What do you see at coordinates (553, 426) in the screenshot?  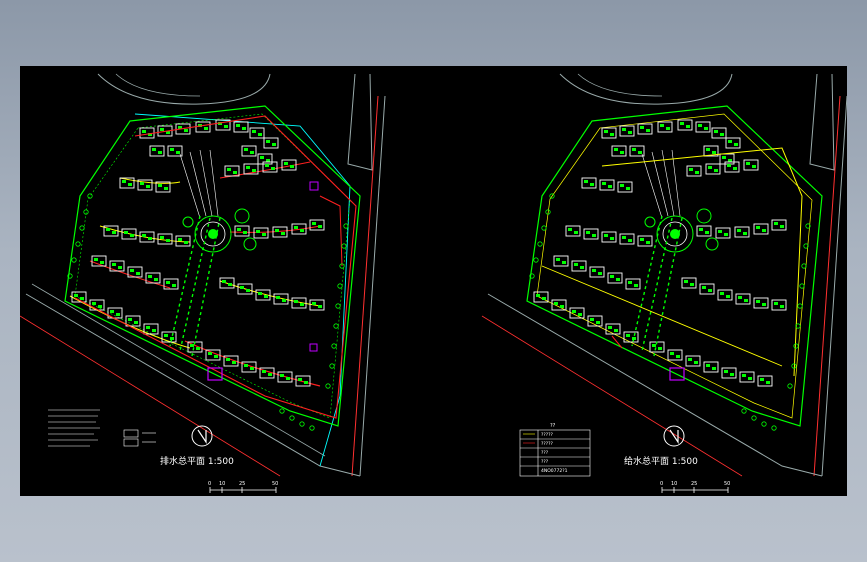 I see `legend-heading: ??` at bounding box center [553, 426].